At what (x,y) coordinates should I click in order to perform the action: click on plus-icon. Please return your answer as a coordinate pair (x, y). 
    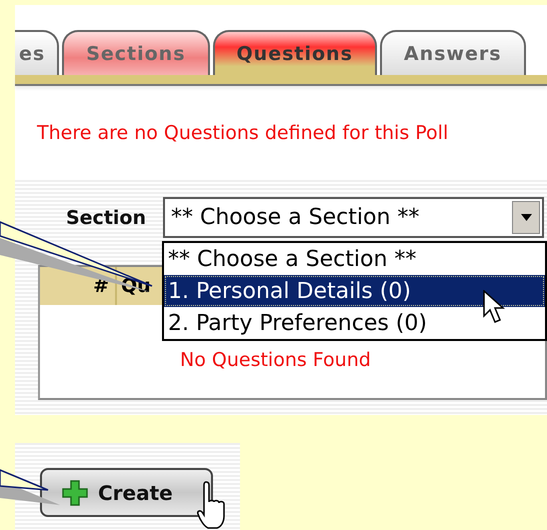
    Looking at the image, I should click on (75, 493).